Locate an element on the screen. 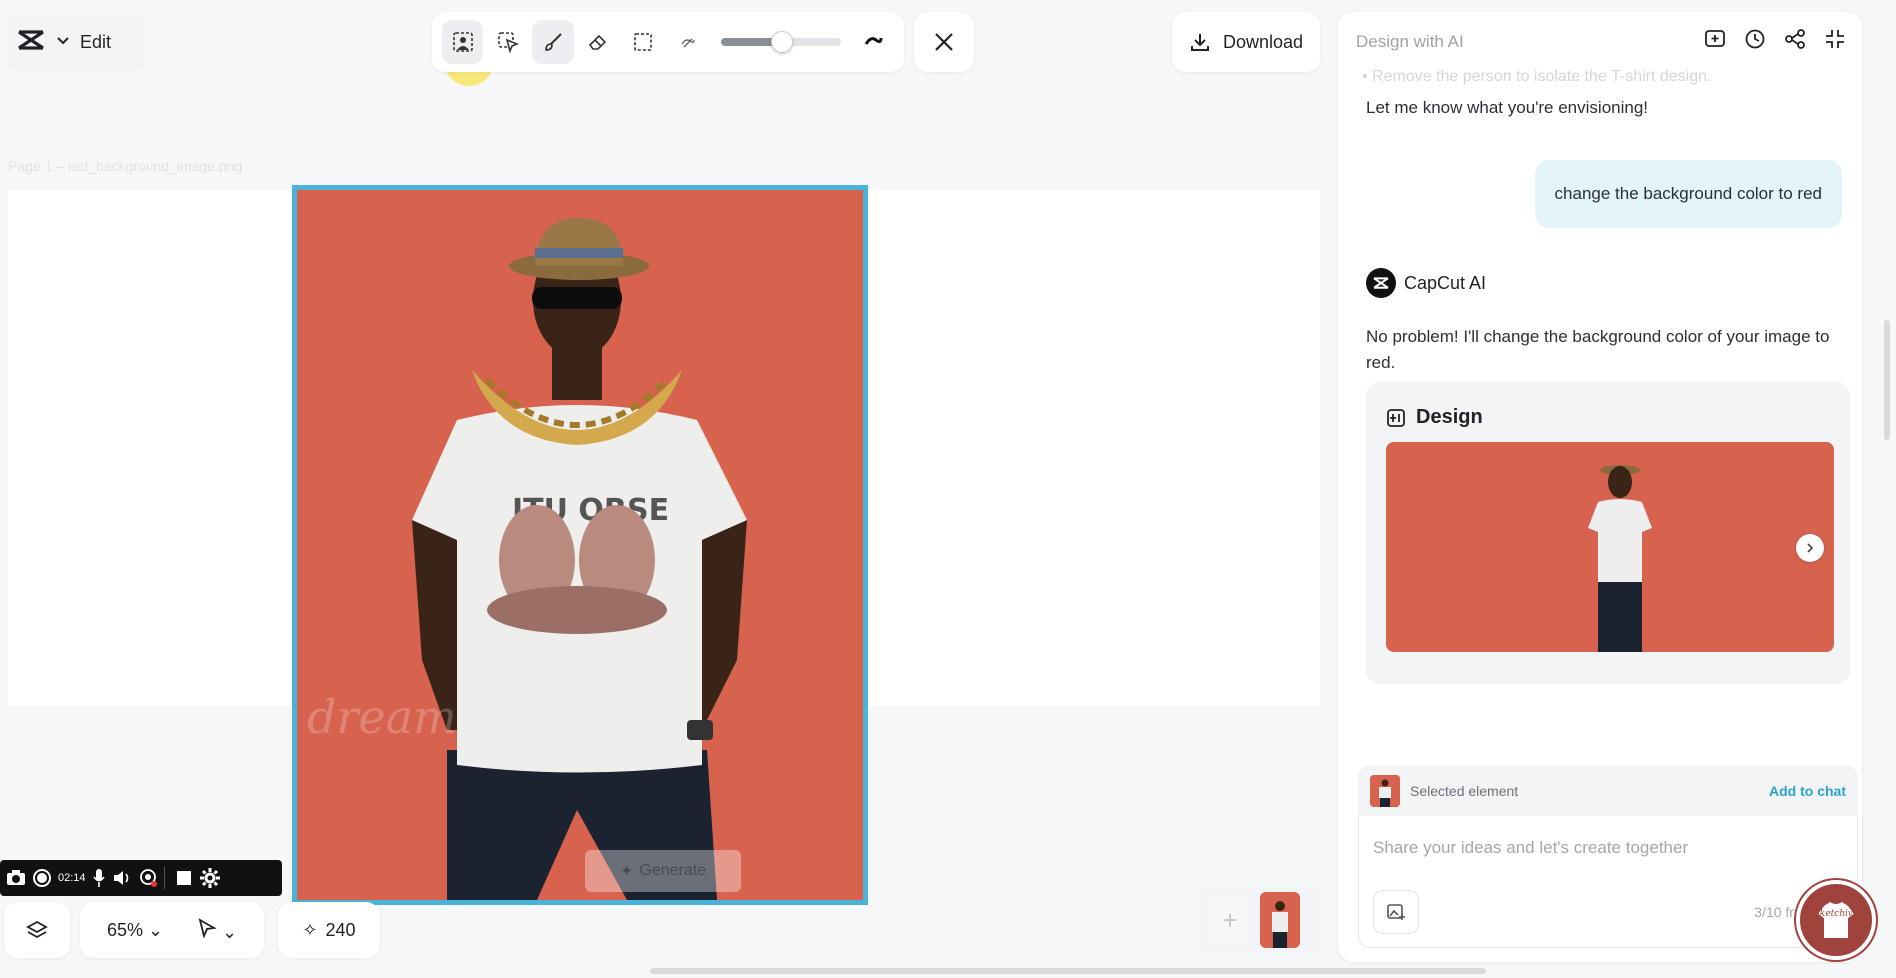 The height and width of the screenshot is (978, 1896). attach-image-button is located at coordinates (1396, 912).